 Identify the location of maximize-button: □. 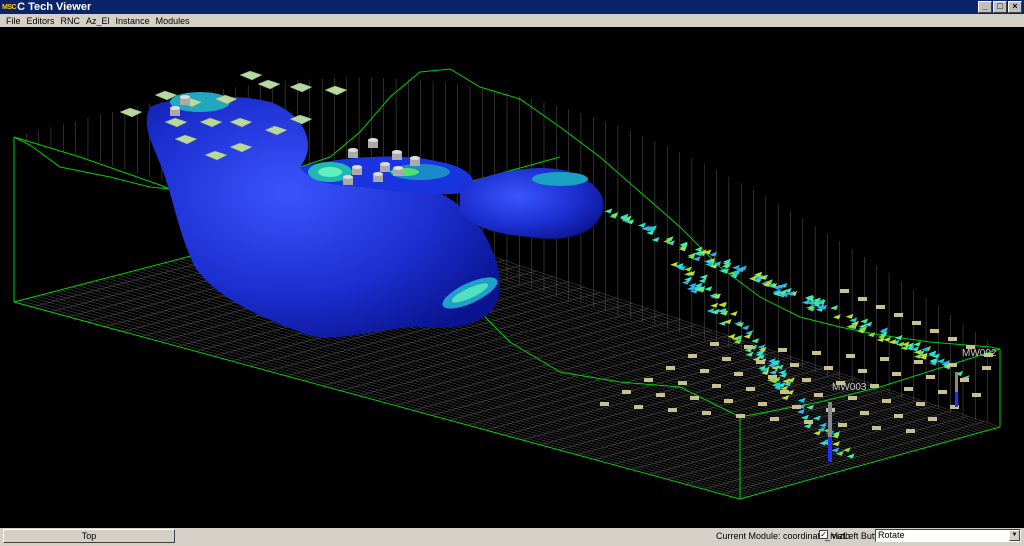
(1000, 7).